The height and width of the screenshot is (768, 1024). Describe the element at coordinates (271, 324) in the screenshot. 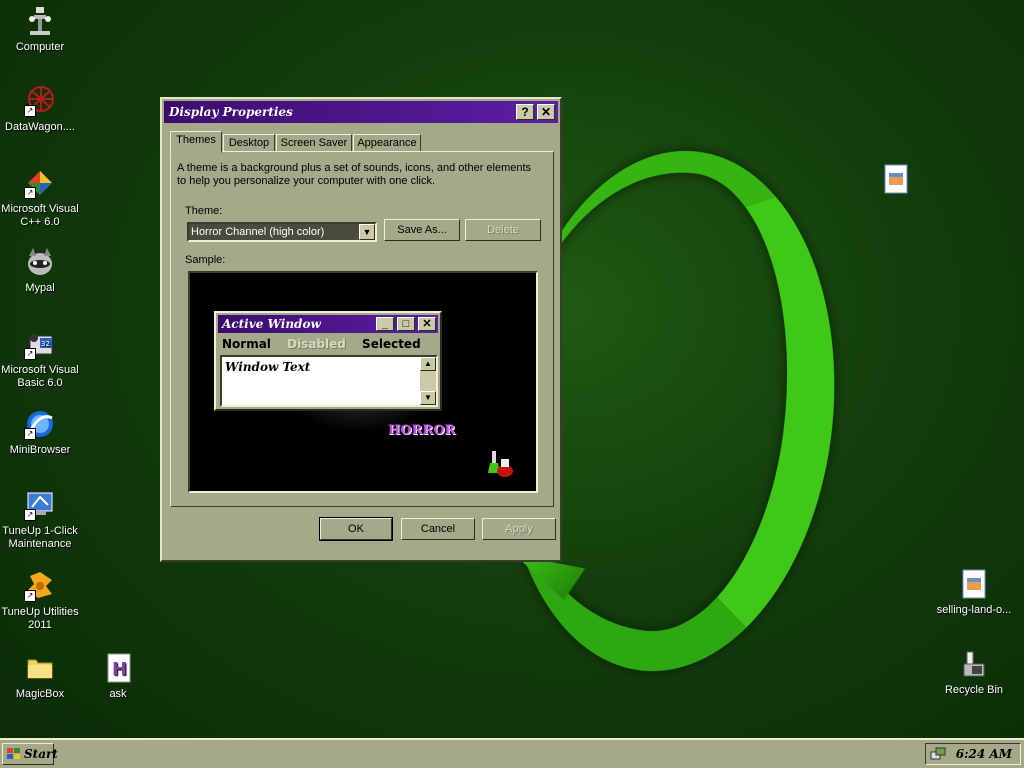

I see `sample-window-title: Active Window` at that location.